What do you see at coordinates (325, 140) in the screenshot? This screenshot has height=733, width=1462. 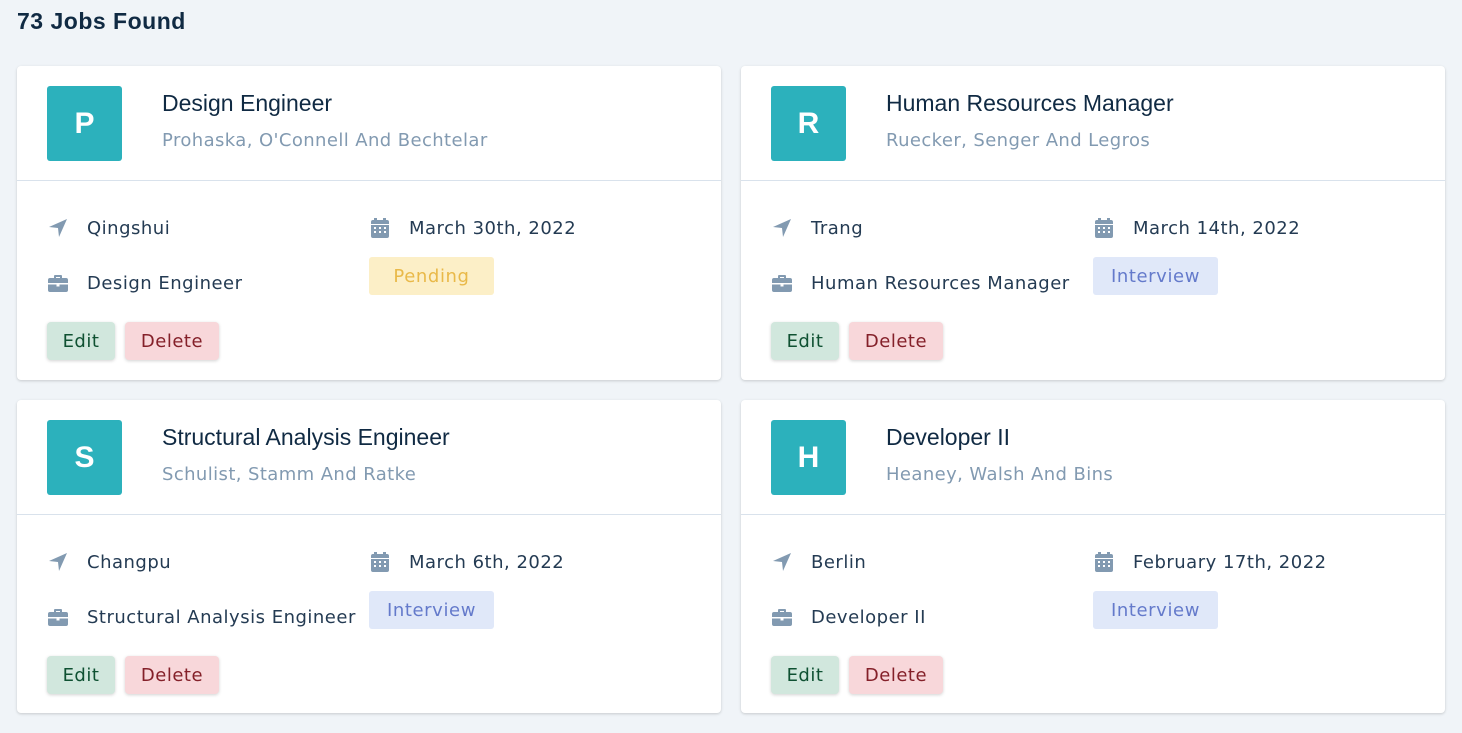 I see `job-company: Prohaska, O'Connell And Bechtelar` at bounding box center [325, 140].